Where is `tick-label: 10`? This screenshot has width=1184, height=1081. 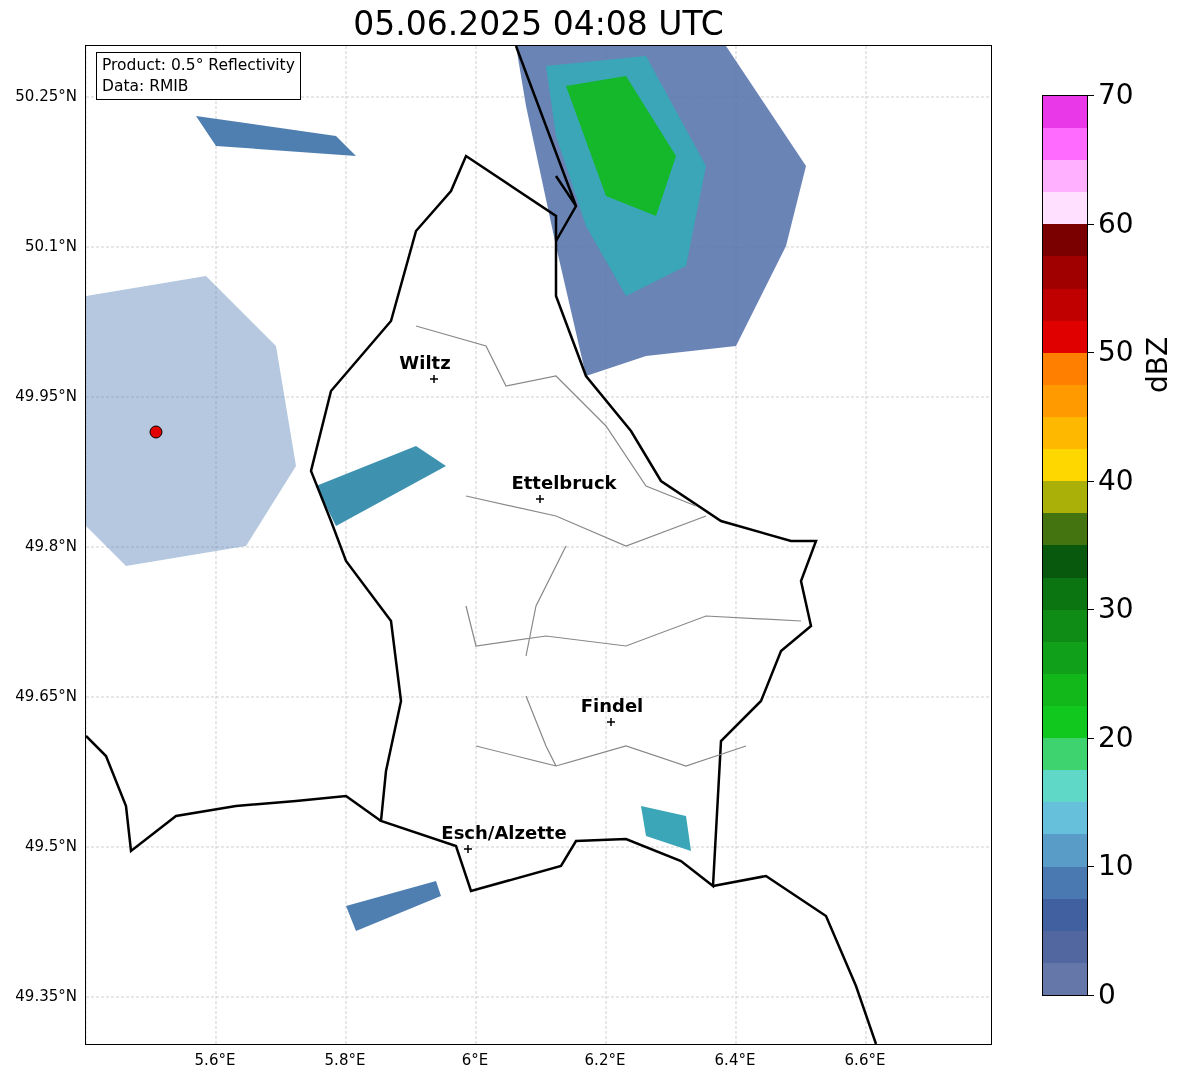
tick-label: 10 is located at coordinates (1116, 866).